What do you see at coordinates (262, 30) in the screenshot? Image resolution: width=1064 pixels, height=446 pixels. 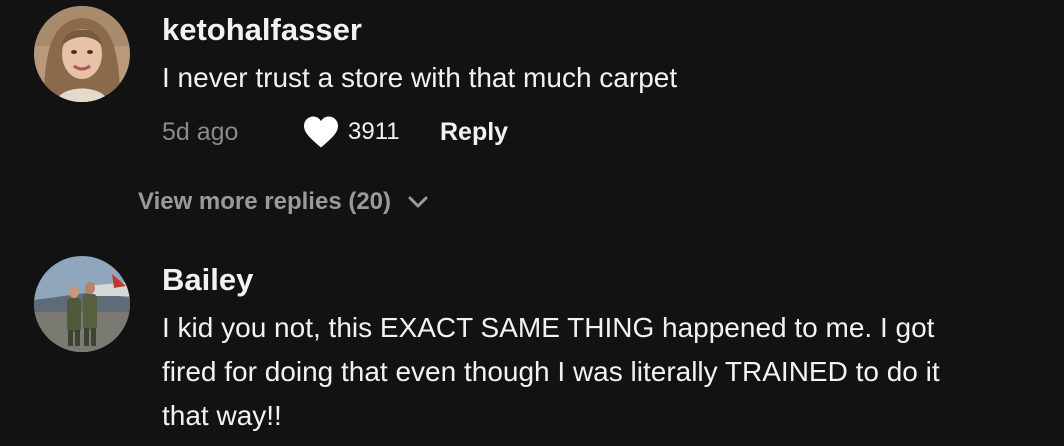 I see `comment-username: ketohalfasser` at bounding box center [262, 30].